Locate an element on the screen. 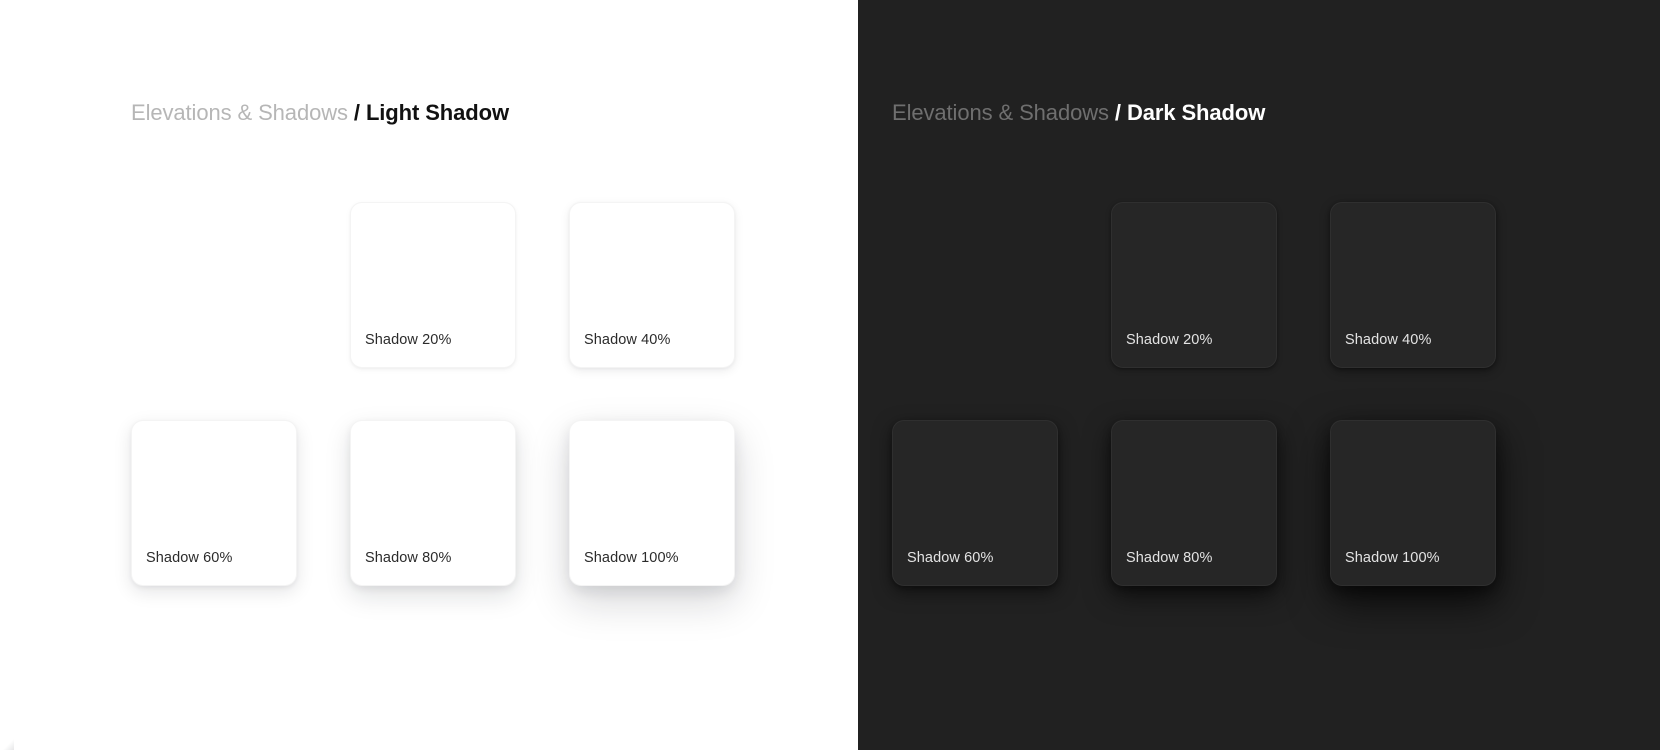 Image resolution: width=1660 pixels, height=750 pixels. breadcrumb: Elevations & Shadows / Dark Shadow is located at coordinates (1078, 113).